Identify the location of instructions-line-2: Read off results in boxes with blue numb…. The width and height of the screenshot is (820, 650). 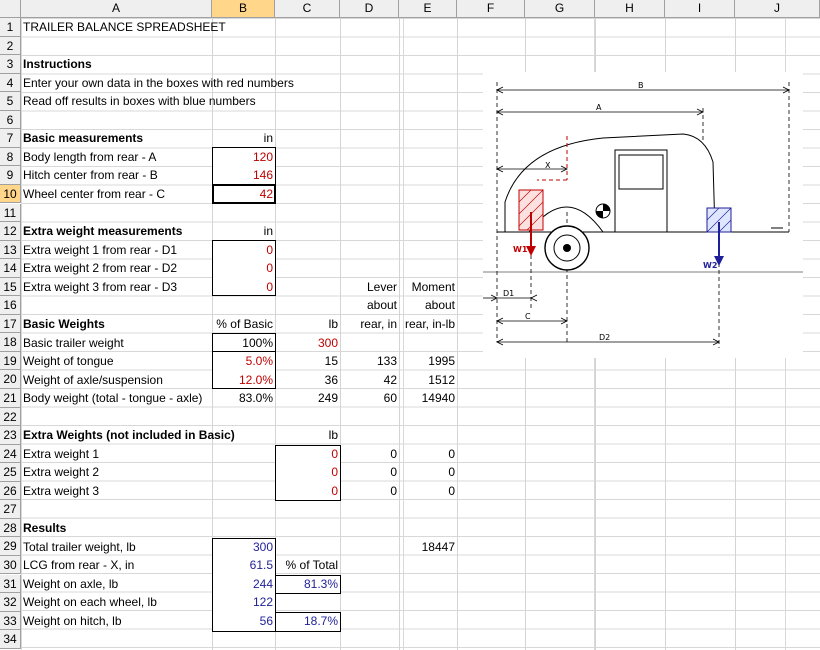
(139, 101).